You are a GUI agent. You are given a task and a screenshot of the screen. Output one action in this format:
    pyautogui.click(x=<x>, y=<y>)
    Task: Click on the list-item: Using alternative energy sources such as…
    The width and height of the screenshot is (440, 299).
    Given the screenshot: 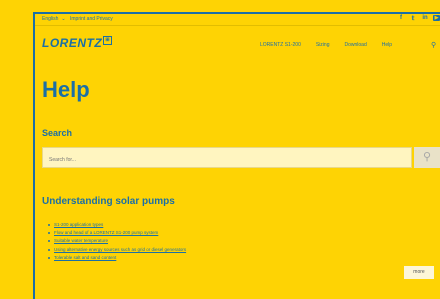 What is the action you would take?
    pyautogui.click(x=117, y=250)
    